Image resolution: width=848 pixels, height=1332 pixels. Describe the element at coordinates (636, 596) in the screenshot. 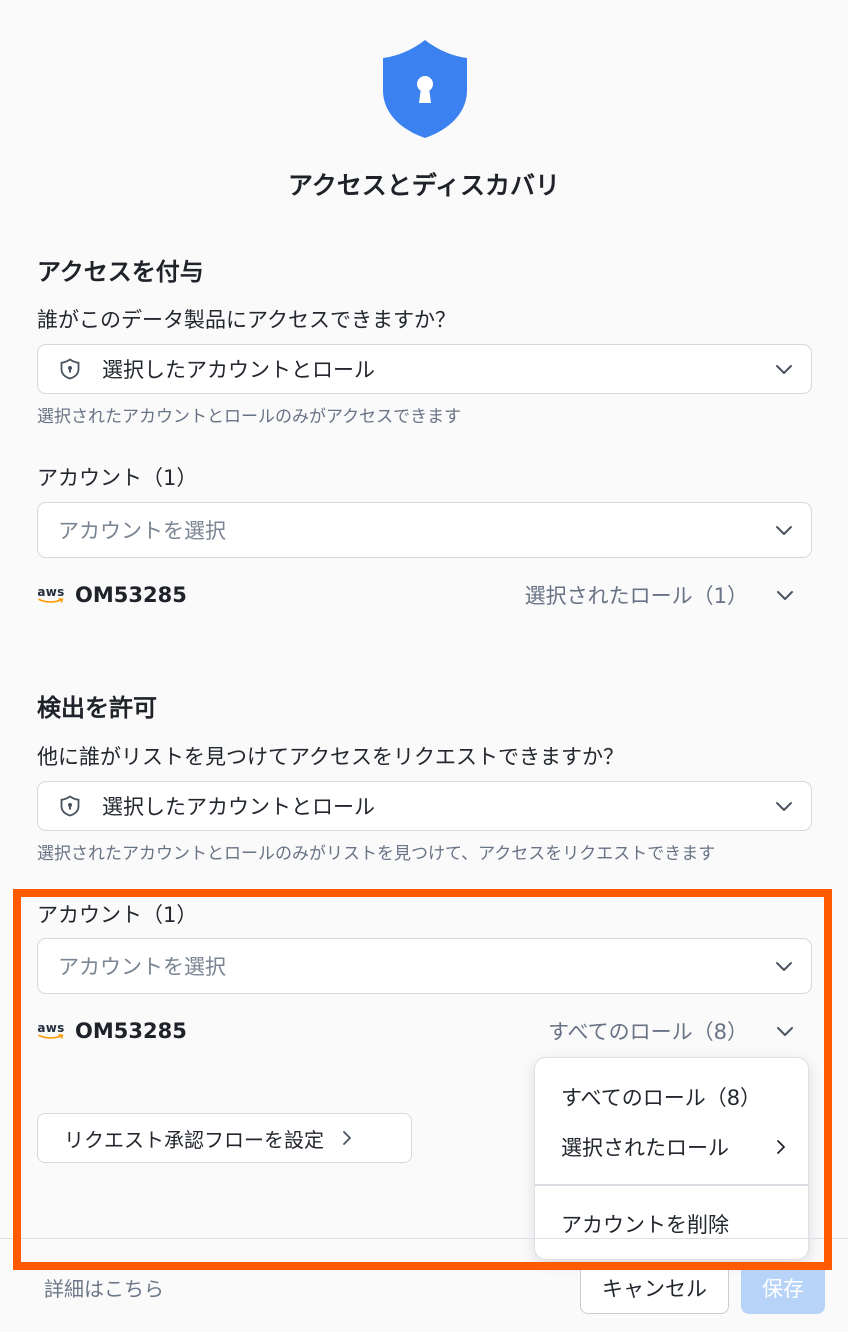

I see `grant-role-selector-label: 選択されたロール（1）` at that location.